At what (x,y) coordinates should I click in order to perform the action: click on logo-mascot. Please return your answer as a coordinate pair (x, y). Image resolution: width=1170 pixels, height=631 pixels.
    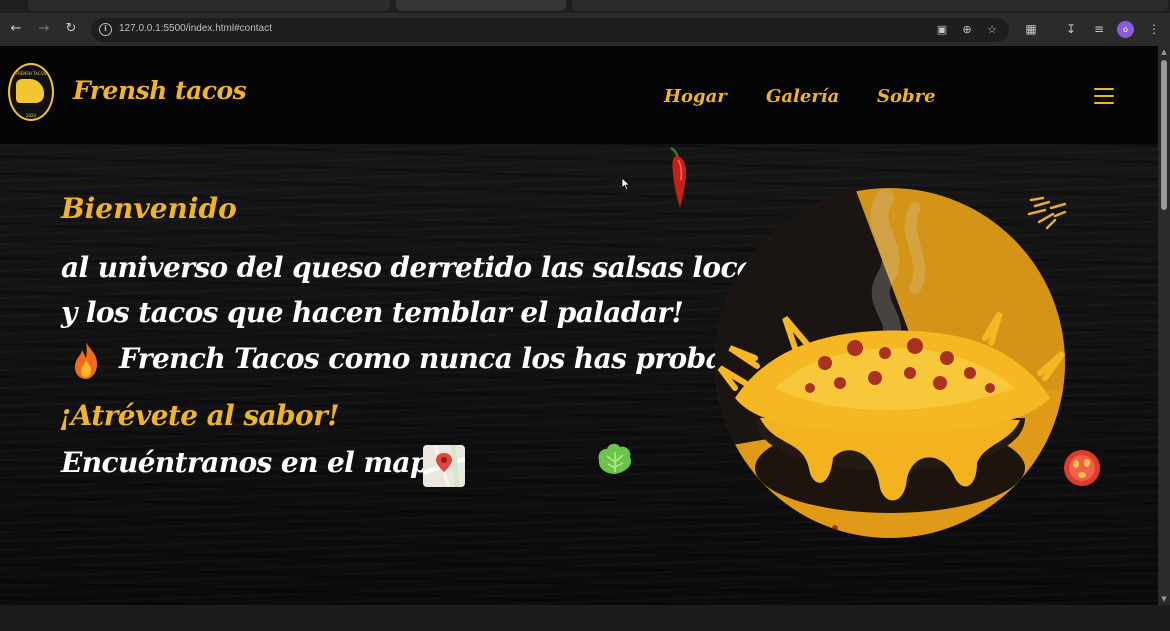
    Looking at the image, I should click on (30, 91).